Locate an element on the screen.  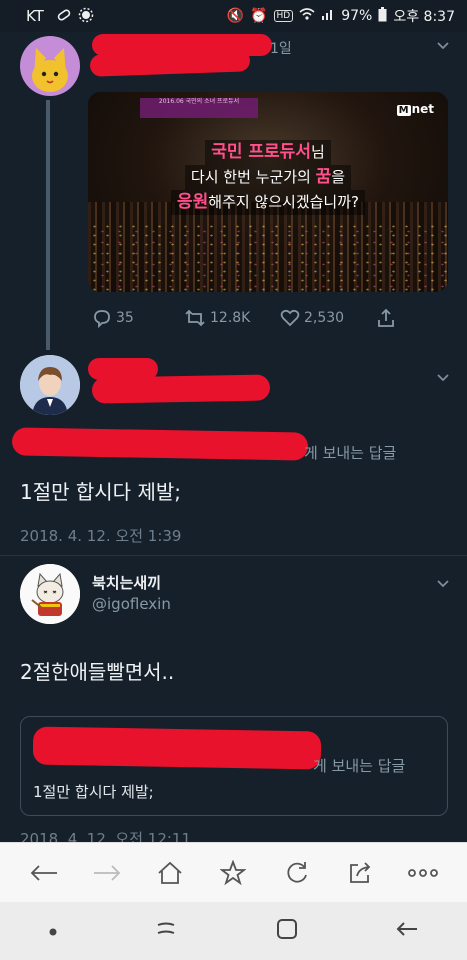
alarm-icon: ⏰ is located at coordinates (259, 16).